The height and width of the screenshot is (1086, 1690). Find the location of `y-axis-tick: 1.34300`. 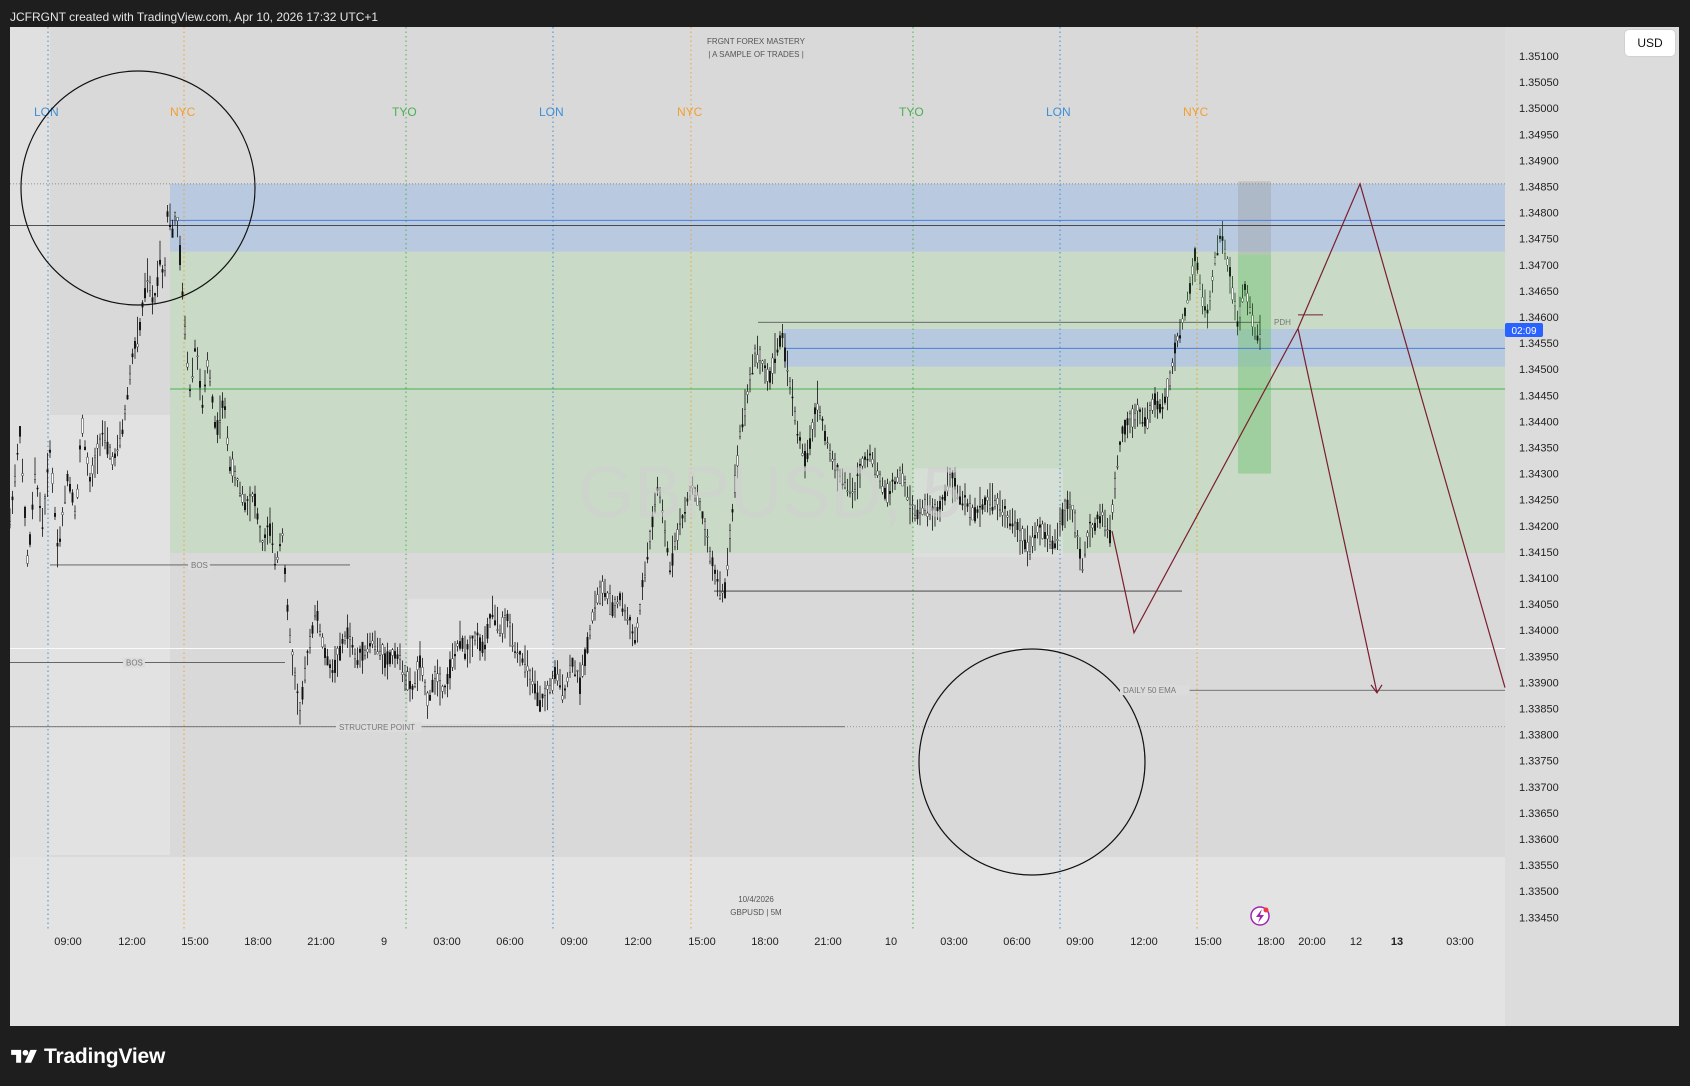

y-axis-tick: 1.34300 is located at coordinates (1539, 475).